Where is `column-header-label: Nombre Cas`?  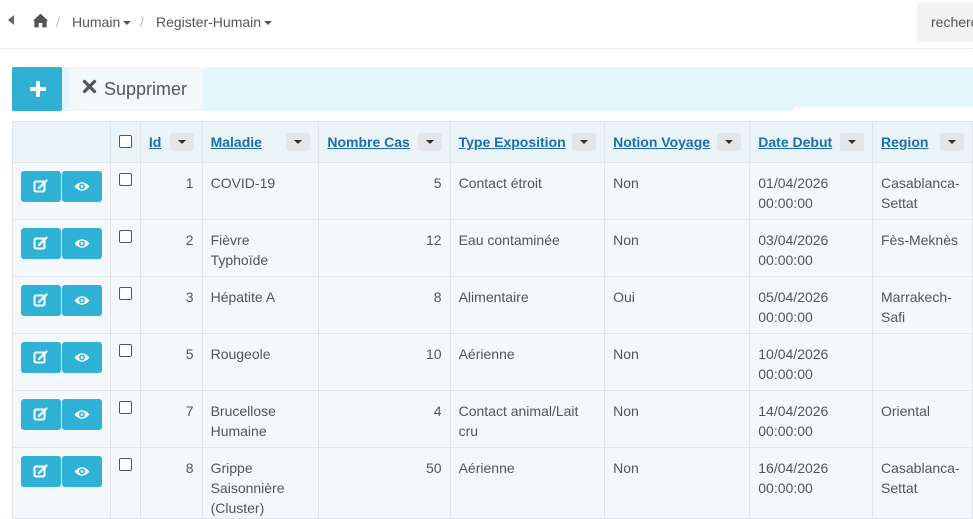 column-header-label: Nombre Cas is located at coordinates (368, 142).